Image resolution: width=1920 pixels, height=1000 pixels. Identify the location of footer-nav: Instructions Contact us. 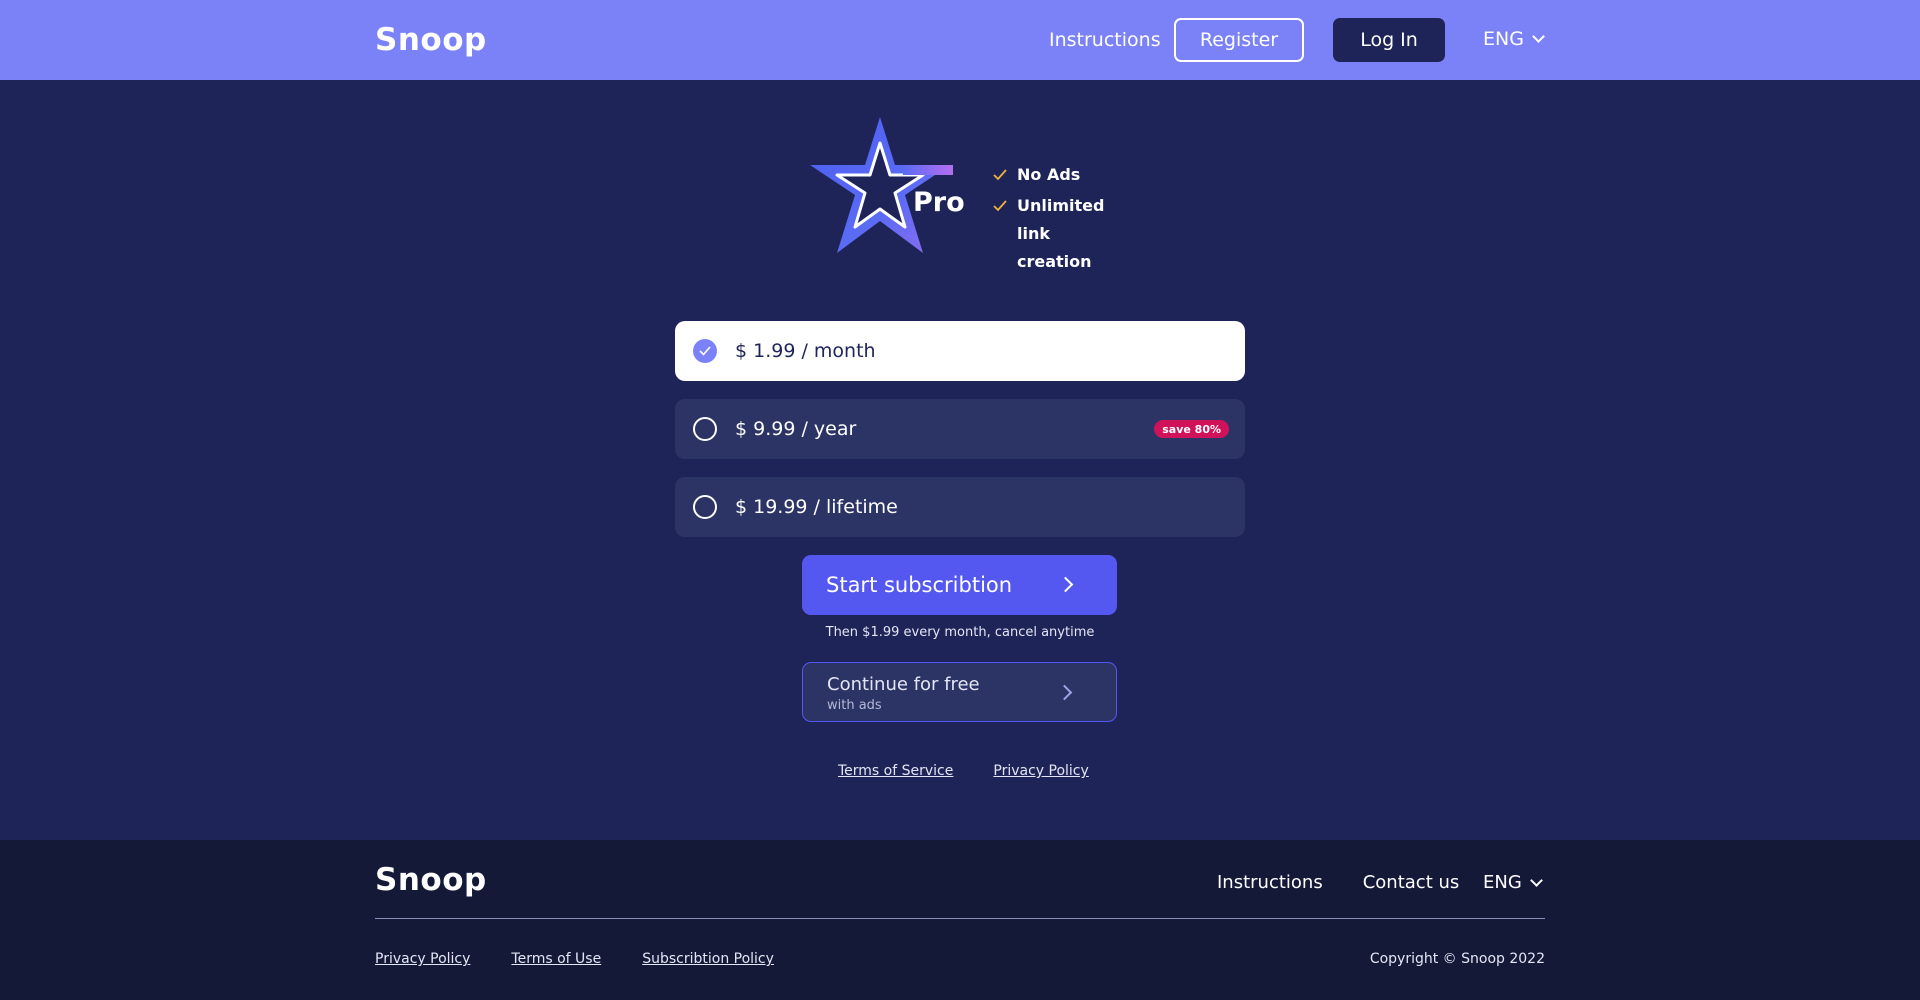
(1338, 882).